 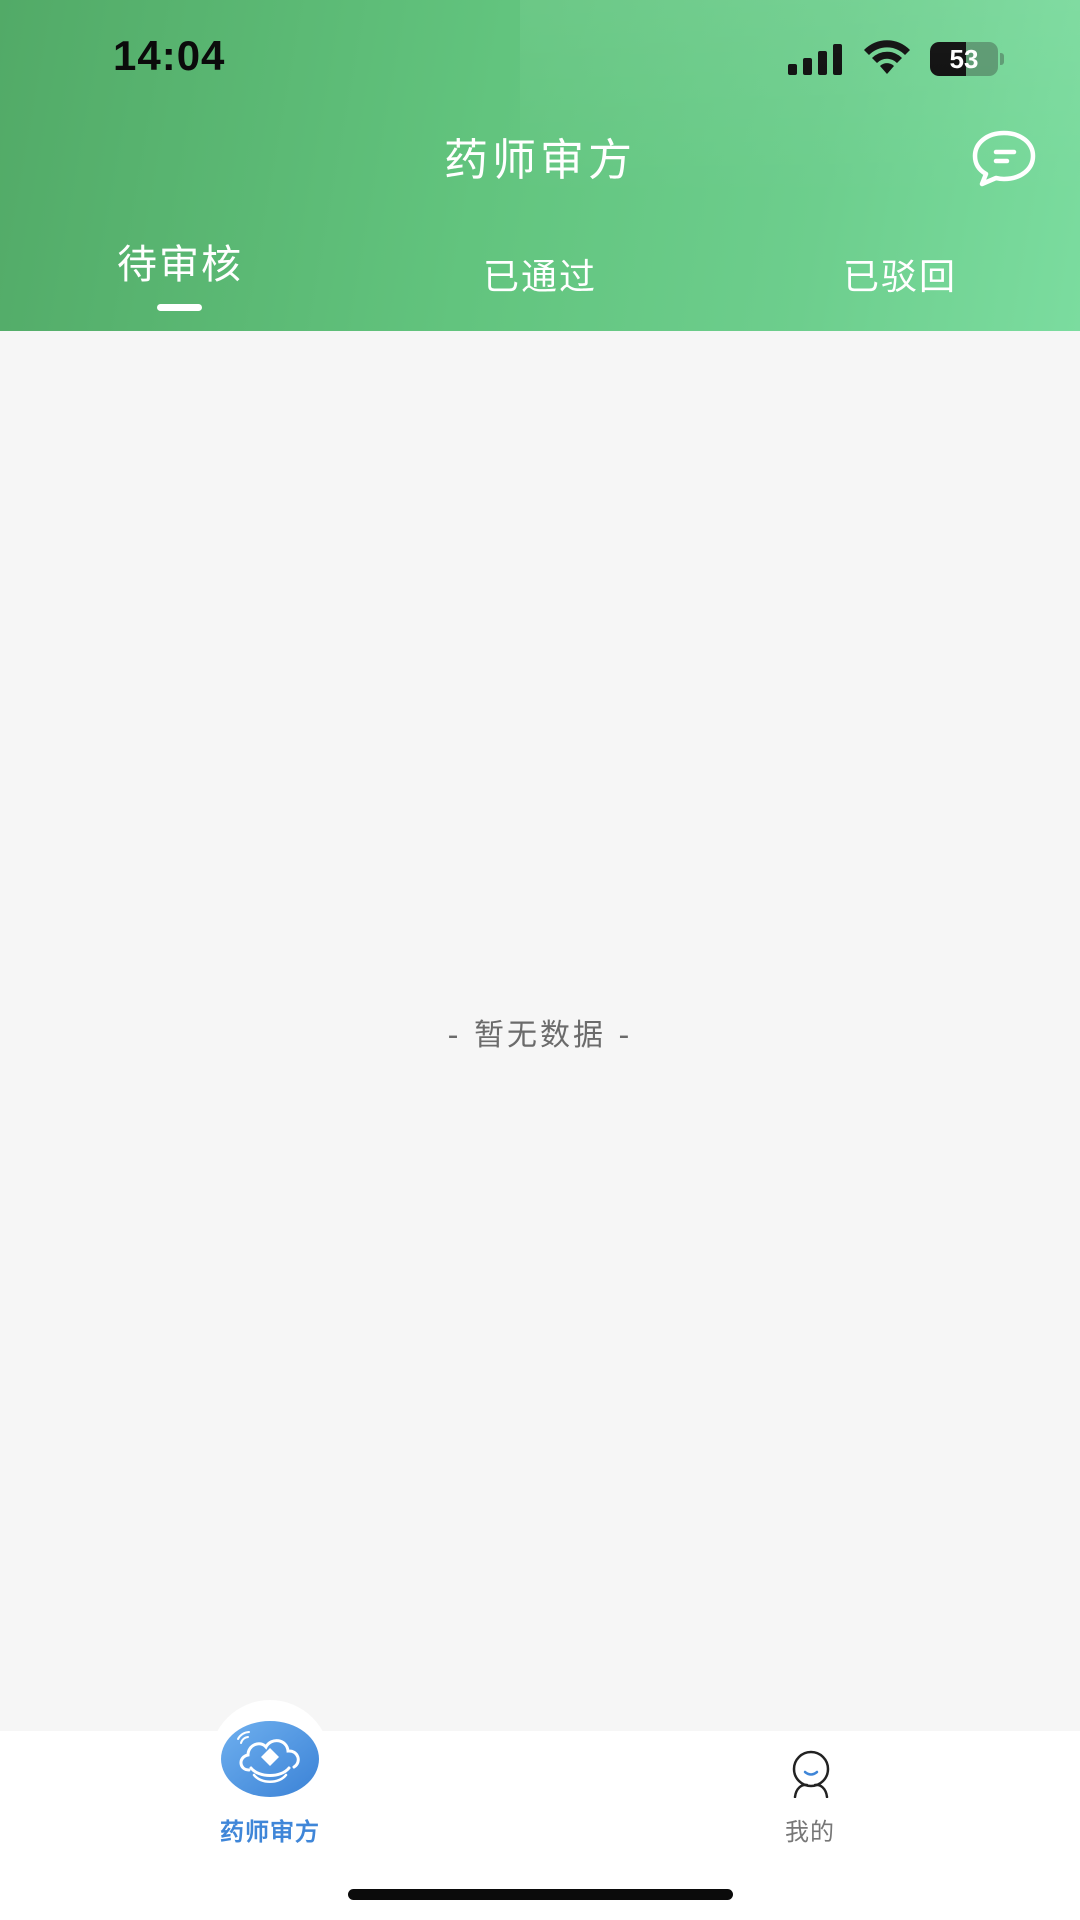 I want to click on tabbar-label-pharmacist-review: 药师审方, so click(x=270, y=1832).